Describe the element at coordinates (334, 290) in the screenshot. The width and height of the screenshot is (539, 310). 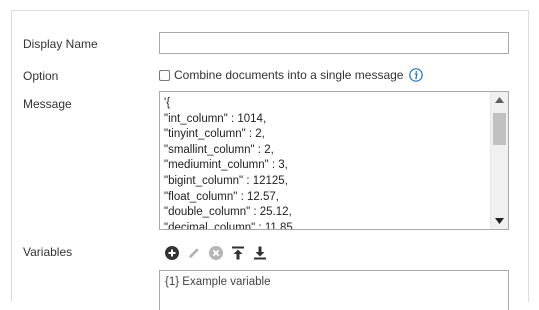
I see `variables-list: {1} Example variable` at that location.